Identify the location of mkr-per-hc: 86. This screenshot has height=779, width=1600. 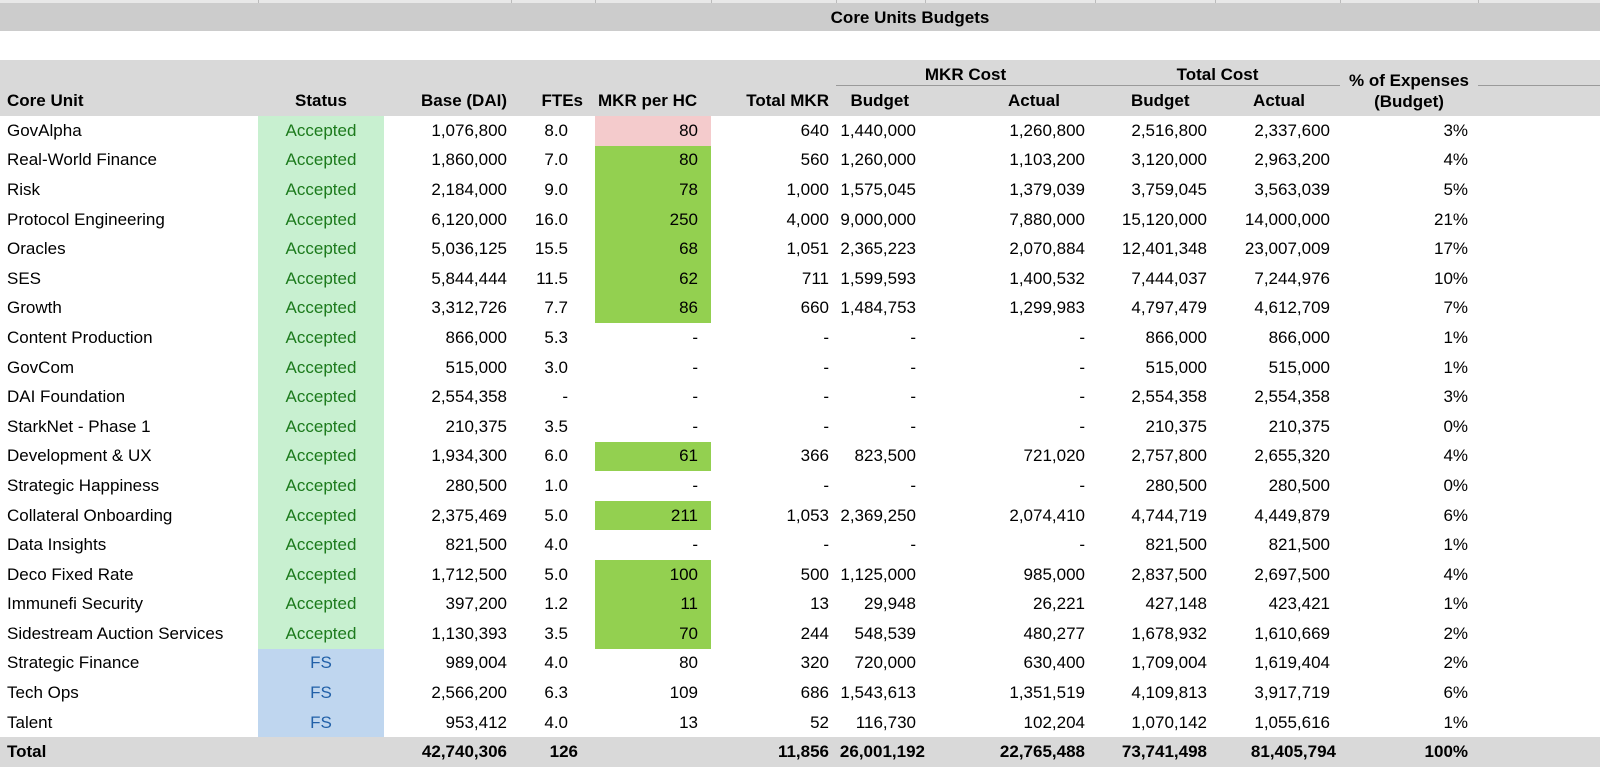
(653, 308).